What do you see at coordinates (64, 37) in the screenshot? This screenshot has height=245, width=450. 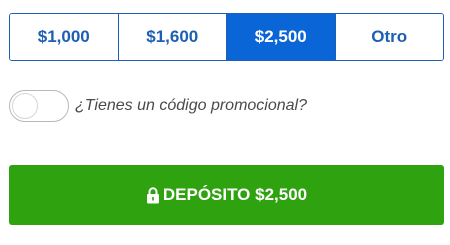 I see `amount-option-1000: $1,000` at bounding box center [64, 37].